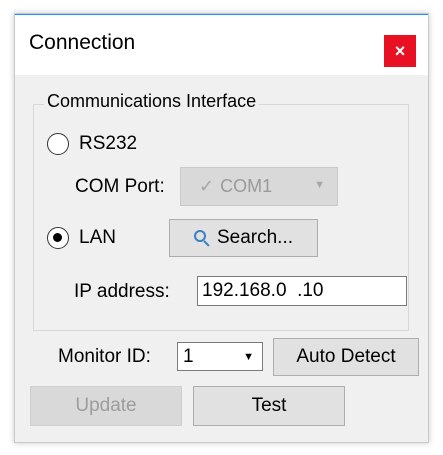 This screenshot has height=455, width=443. I want to click on close-button: ×, so click(400, 51).